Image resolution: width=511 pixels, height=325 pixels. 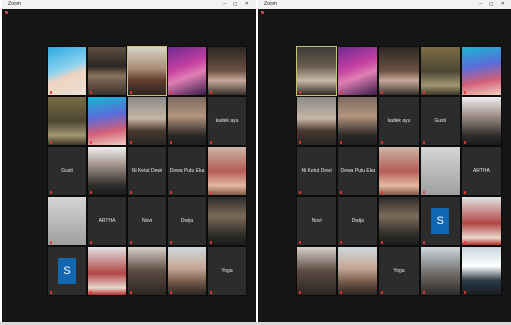 What do you see at coordinates (384, 12) in the screenshot?
I see `view-bar` at bounding box center [384, 12].